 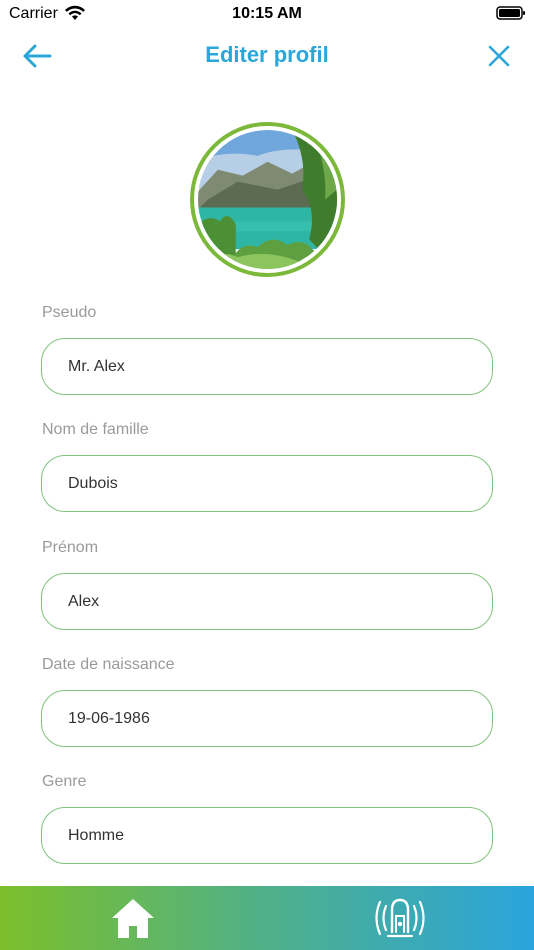 I want to click on device-signal-icon, so click(x=400, y=918).